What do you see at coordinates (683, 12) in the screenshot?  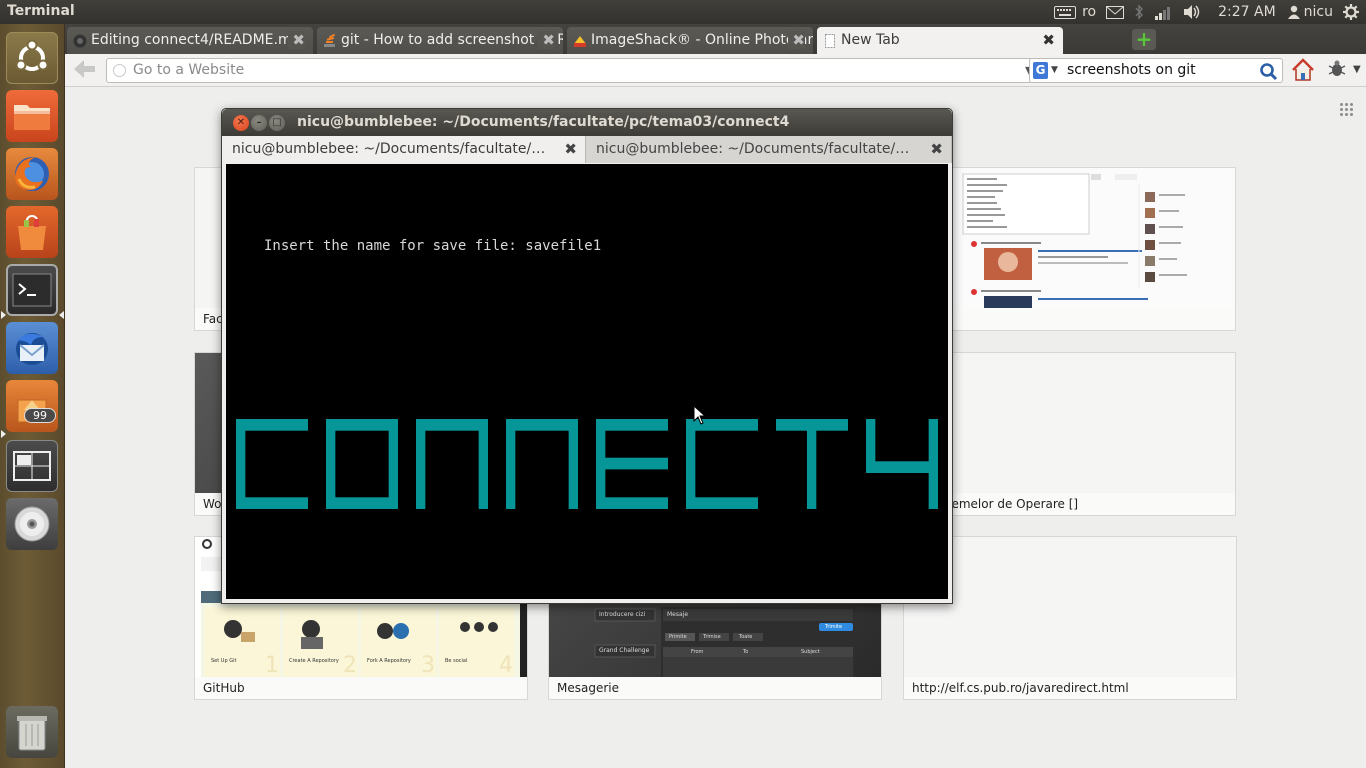 I see `top-panel: Terminal ro 2:27 AM nicu` at bounding box center [683, 12].